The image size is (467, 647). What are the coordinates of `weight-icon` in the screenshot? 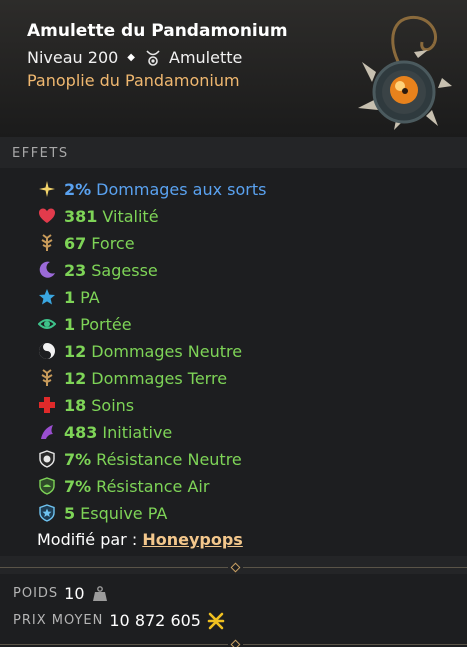 It's located at (99, 593).